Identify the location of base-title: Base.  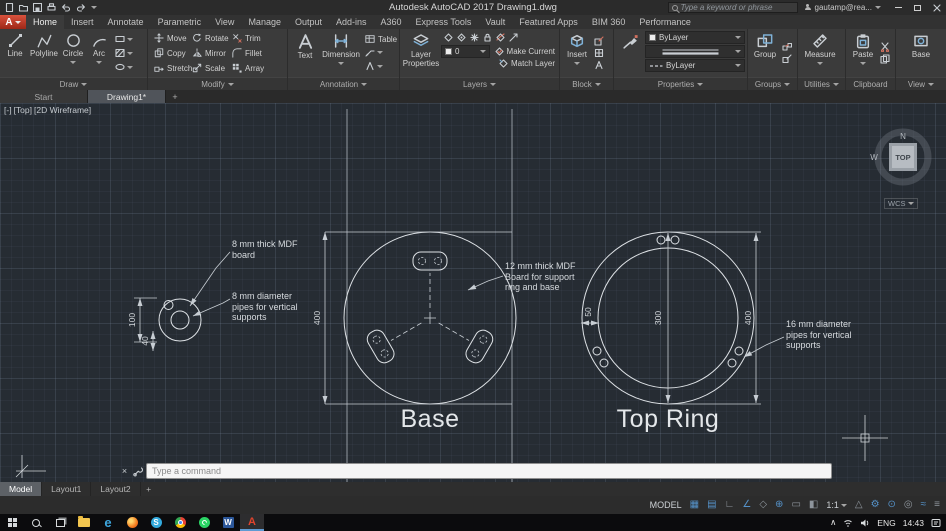
(430, 419).